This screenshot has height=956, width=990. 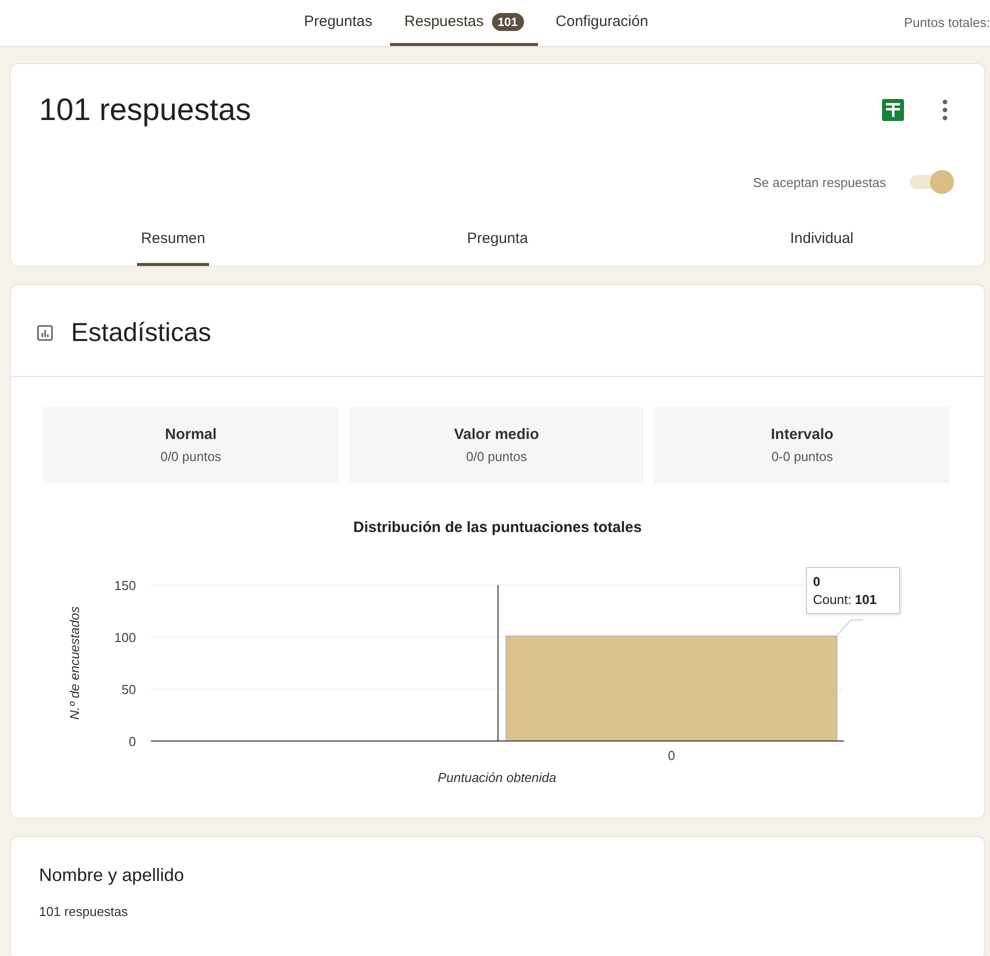 What do you see at coordinates (125, 637) in the screenshot?
I see `axis-tick-label: 100` at bounding box center [125, 637].